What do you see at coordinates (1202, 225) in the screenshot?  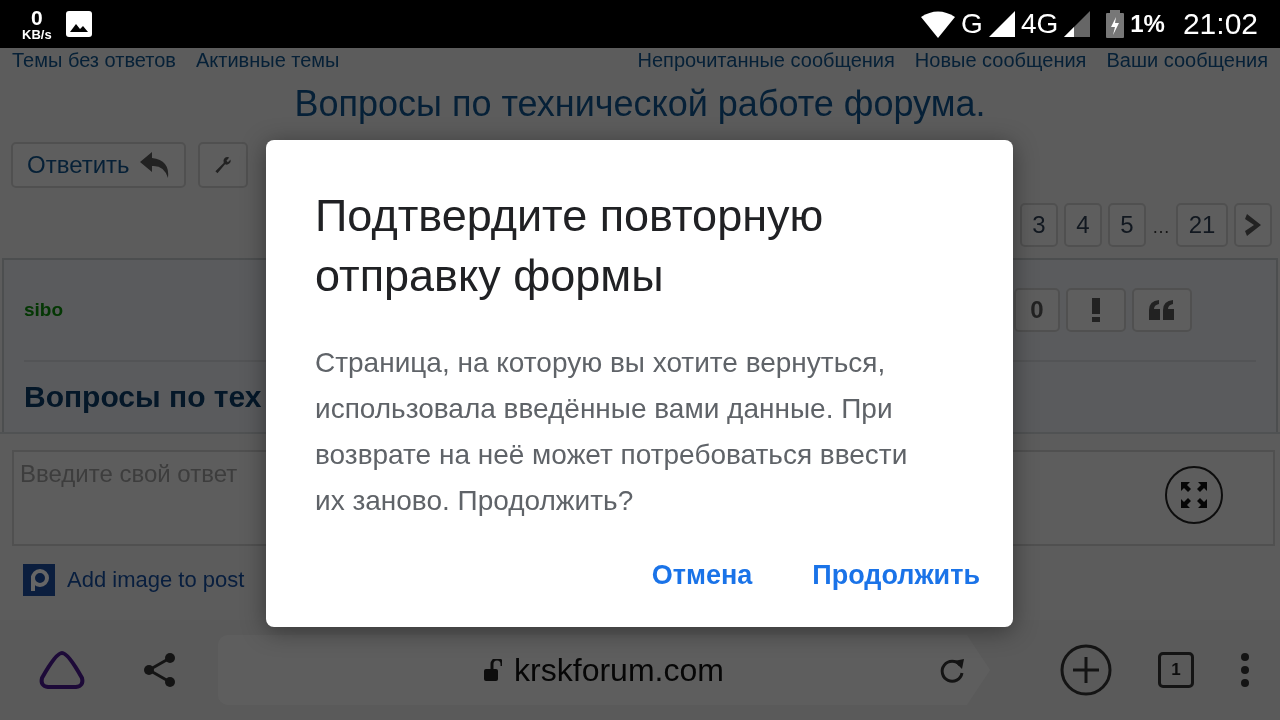 I see `page-button: 21` at bounding box center [1202, 225].